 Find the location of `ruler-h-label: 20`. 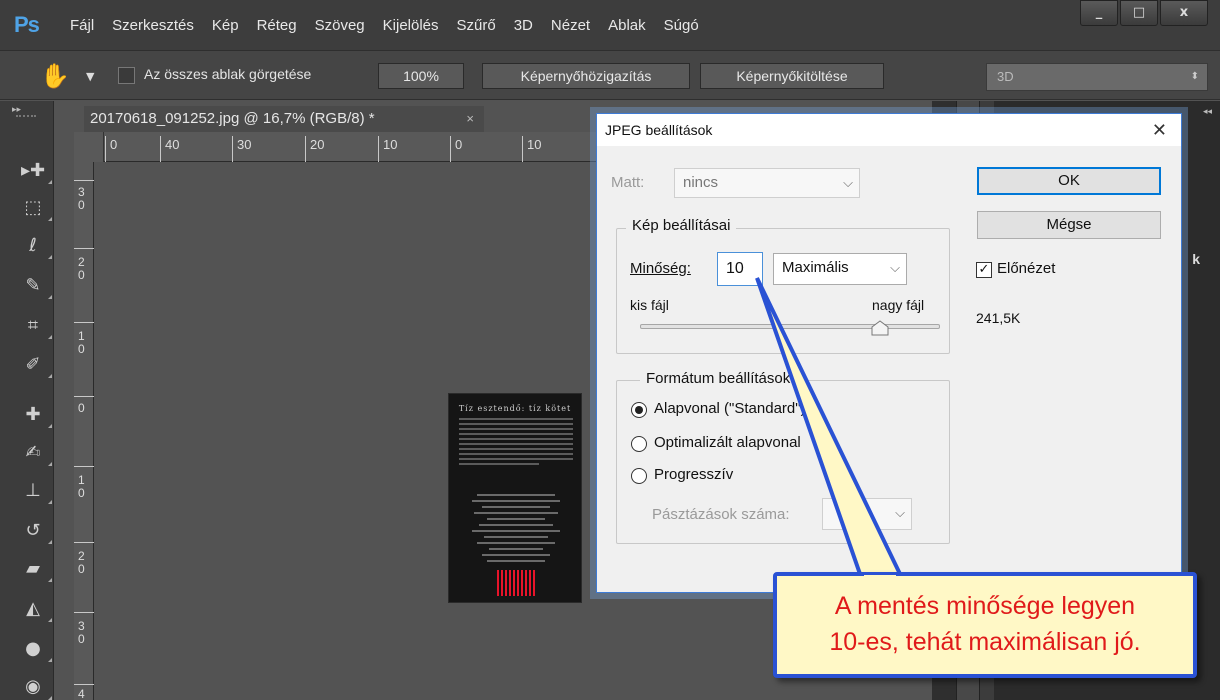

ruler-h-label: 20 is located at coordinates (317, 144).